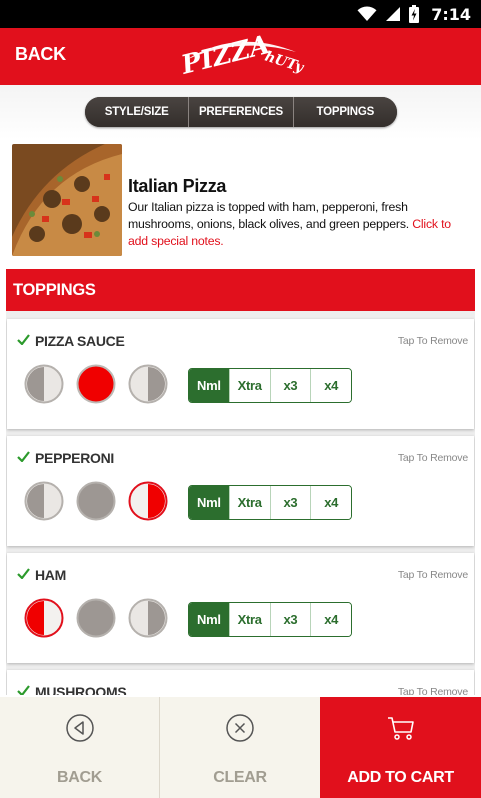 The width and height of the screenshot is (481, 798). What do you see at coordinates (50, 575) in the screenshot?
I see `topping-name: HAM` at bounding box center [50, 575].